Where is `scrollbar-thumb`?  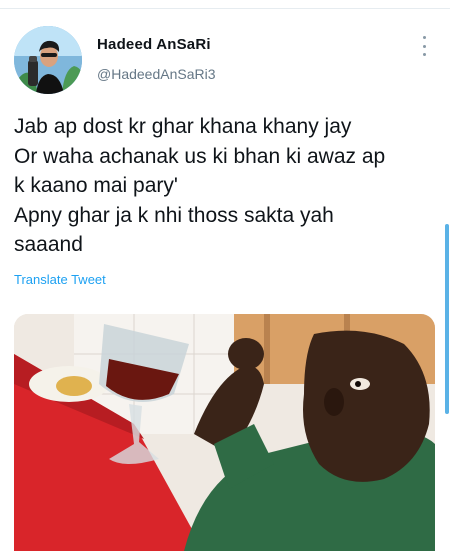
scrollbar-thumb is located at coordinates (447, 319).